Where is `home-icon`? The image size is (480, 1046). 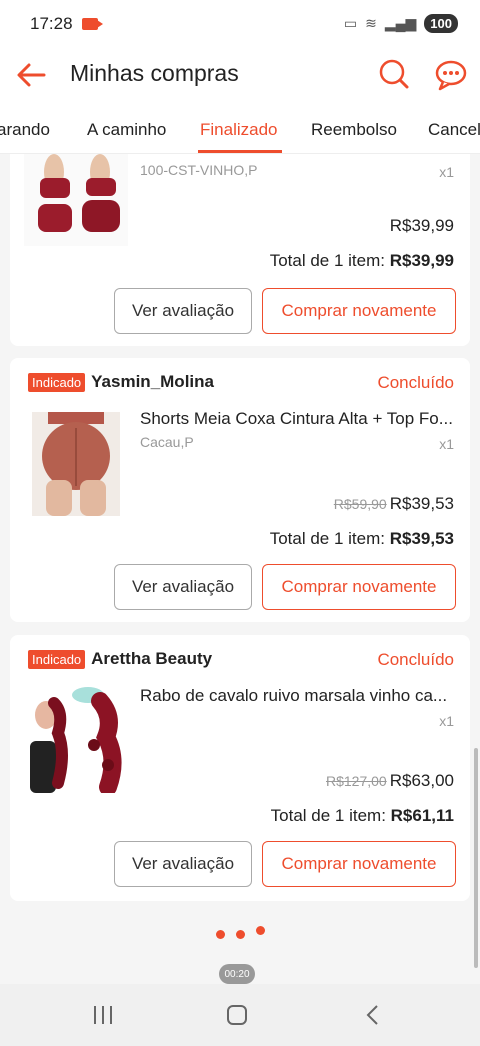 home-icon is located at coordinates (237, 1015).